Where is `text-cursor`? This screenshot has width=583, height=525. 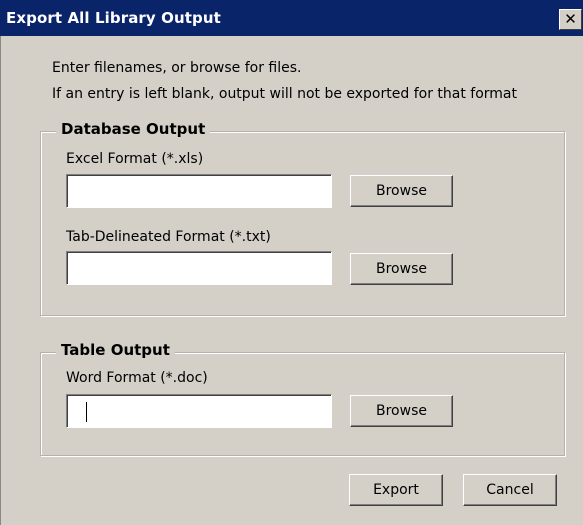
text-cursor is located at coordinates (86, 412).